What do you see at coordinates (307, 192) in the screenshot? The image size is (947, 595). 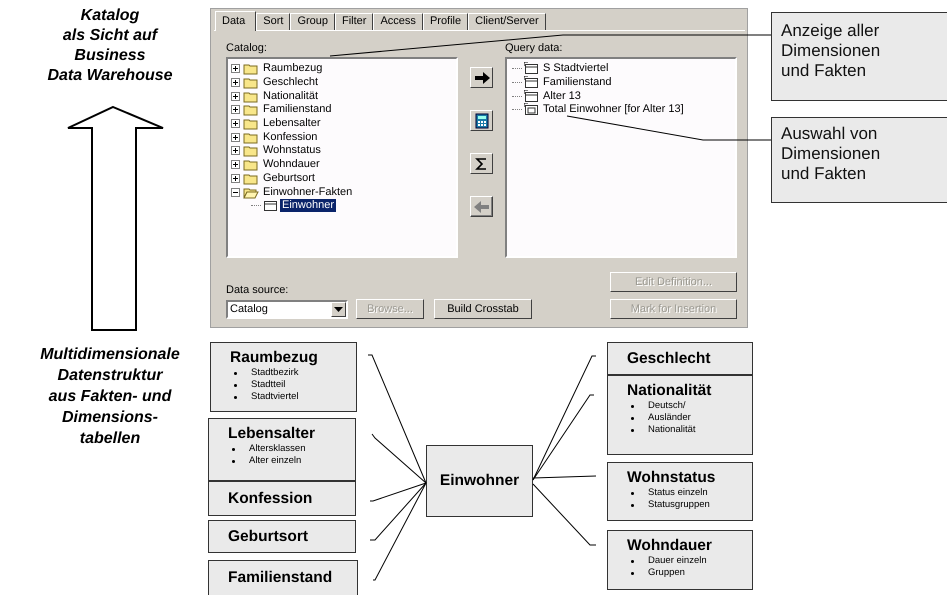 I see `tree-item: Einwohner-Fakten` at bounding box center [307, 192].